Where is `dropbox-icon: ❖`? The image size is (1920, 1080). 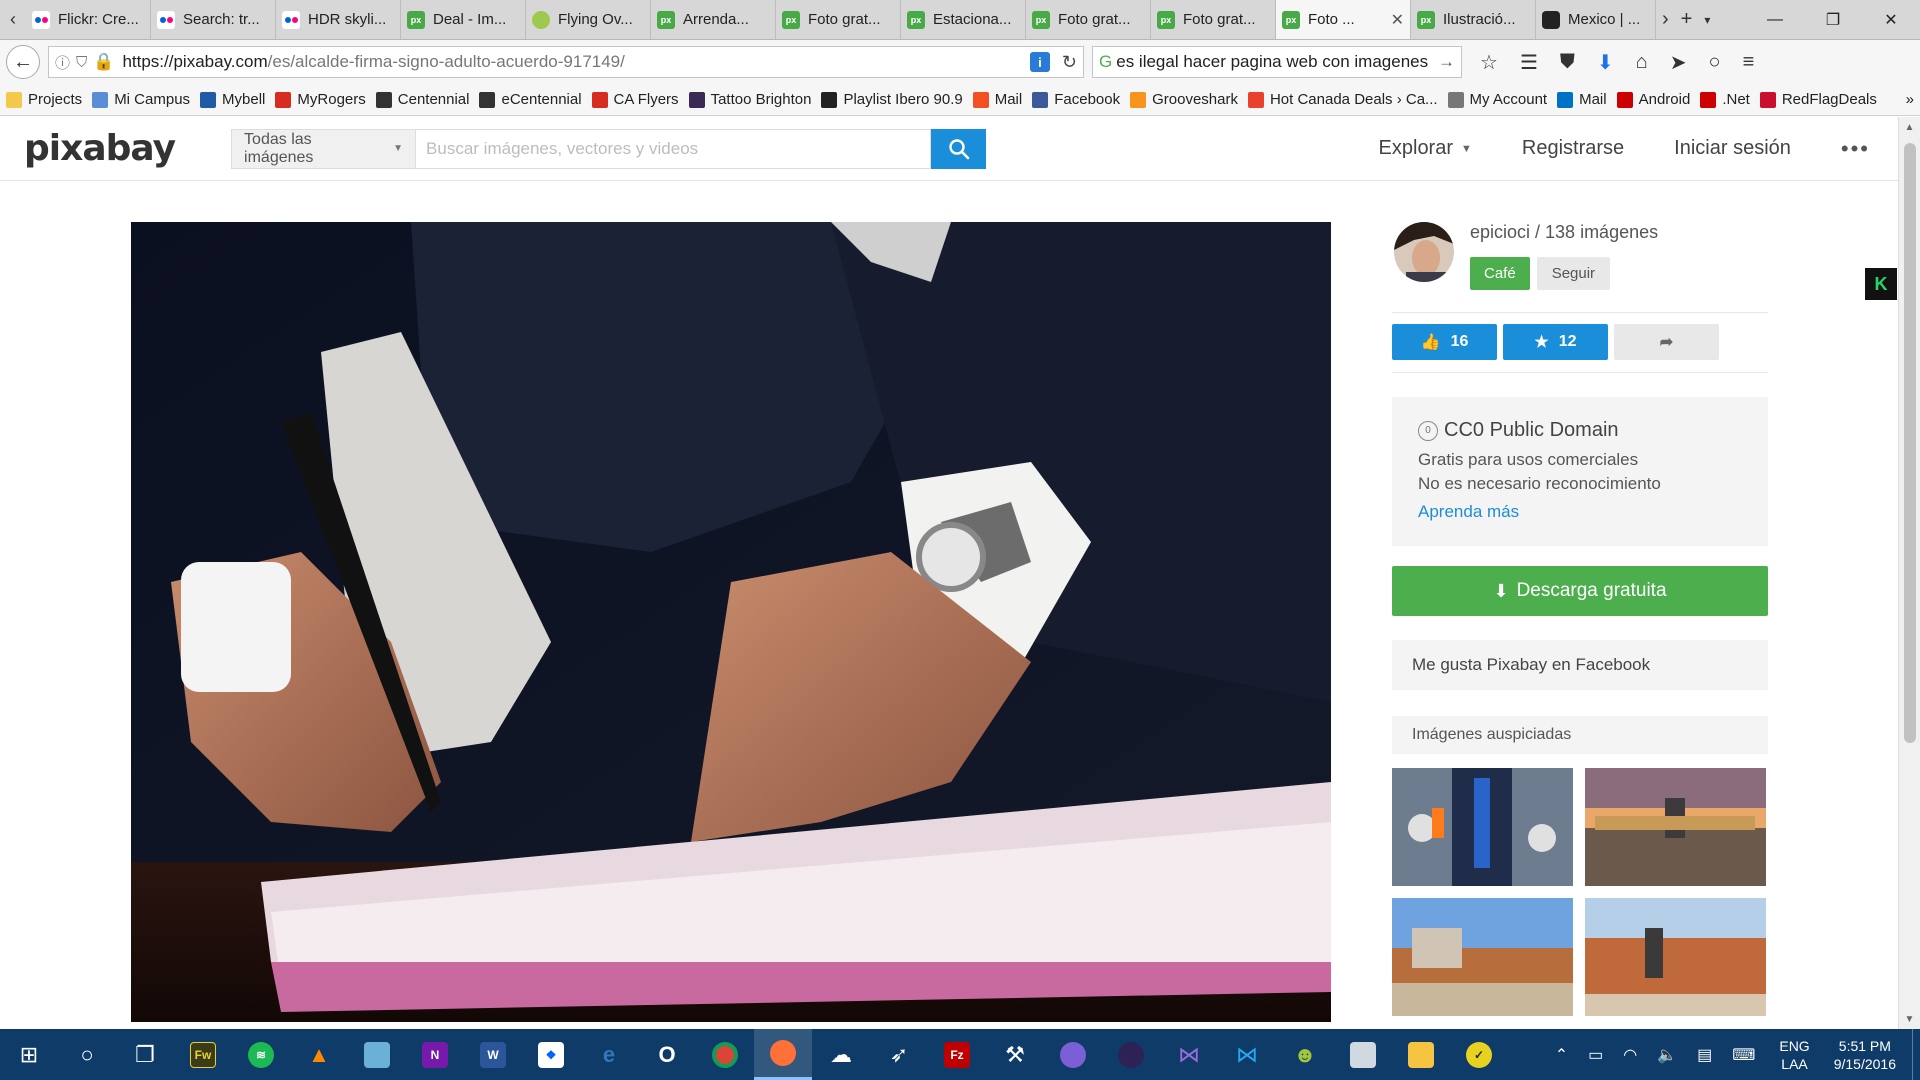
dropbox-icon: ❖ is located at coordinates (551, 1054).